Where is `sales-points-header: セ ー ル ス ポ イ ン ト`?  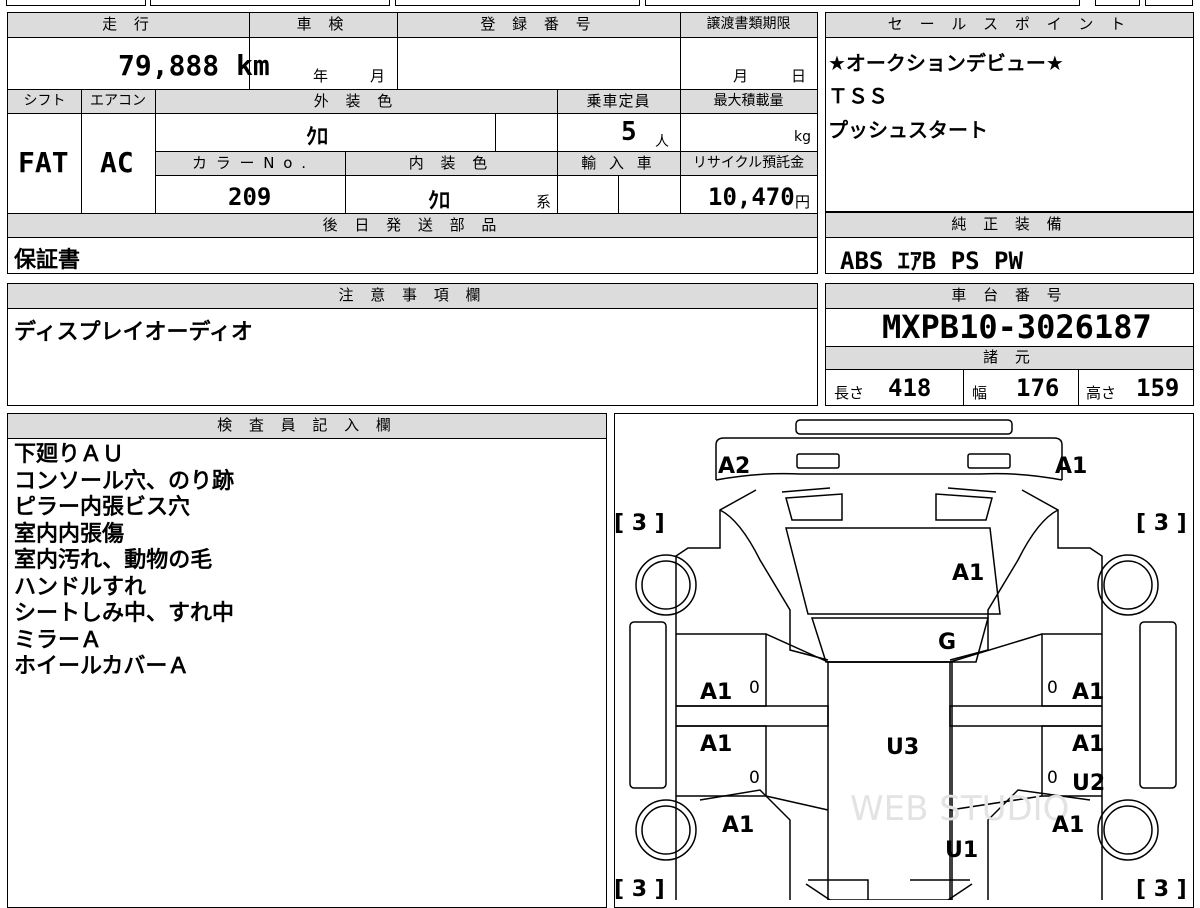 sales-points-header: セ ー ル ス ポ イ ン ト is located at coordinates (1009, 25).